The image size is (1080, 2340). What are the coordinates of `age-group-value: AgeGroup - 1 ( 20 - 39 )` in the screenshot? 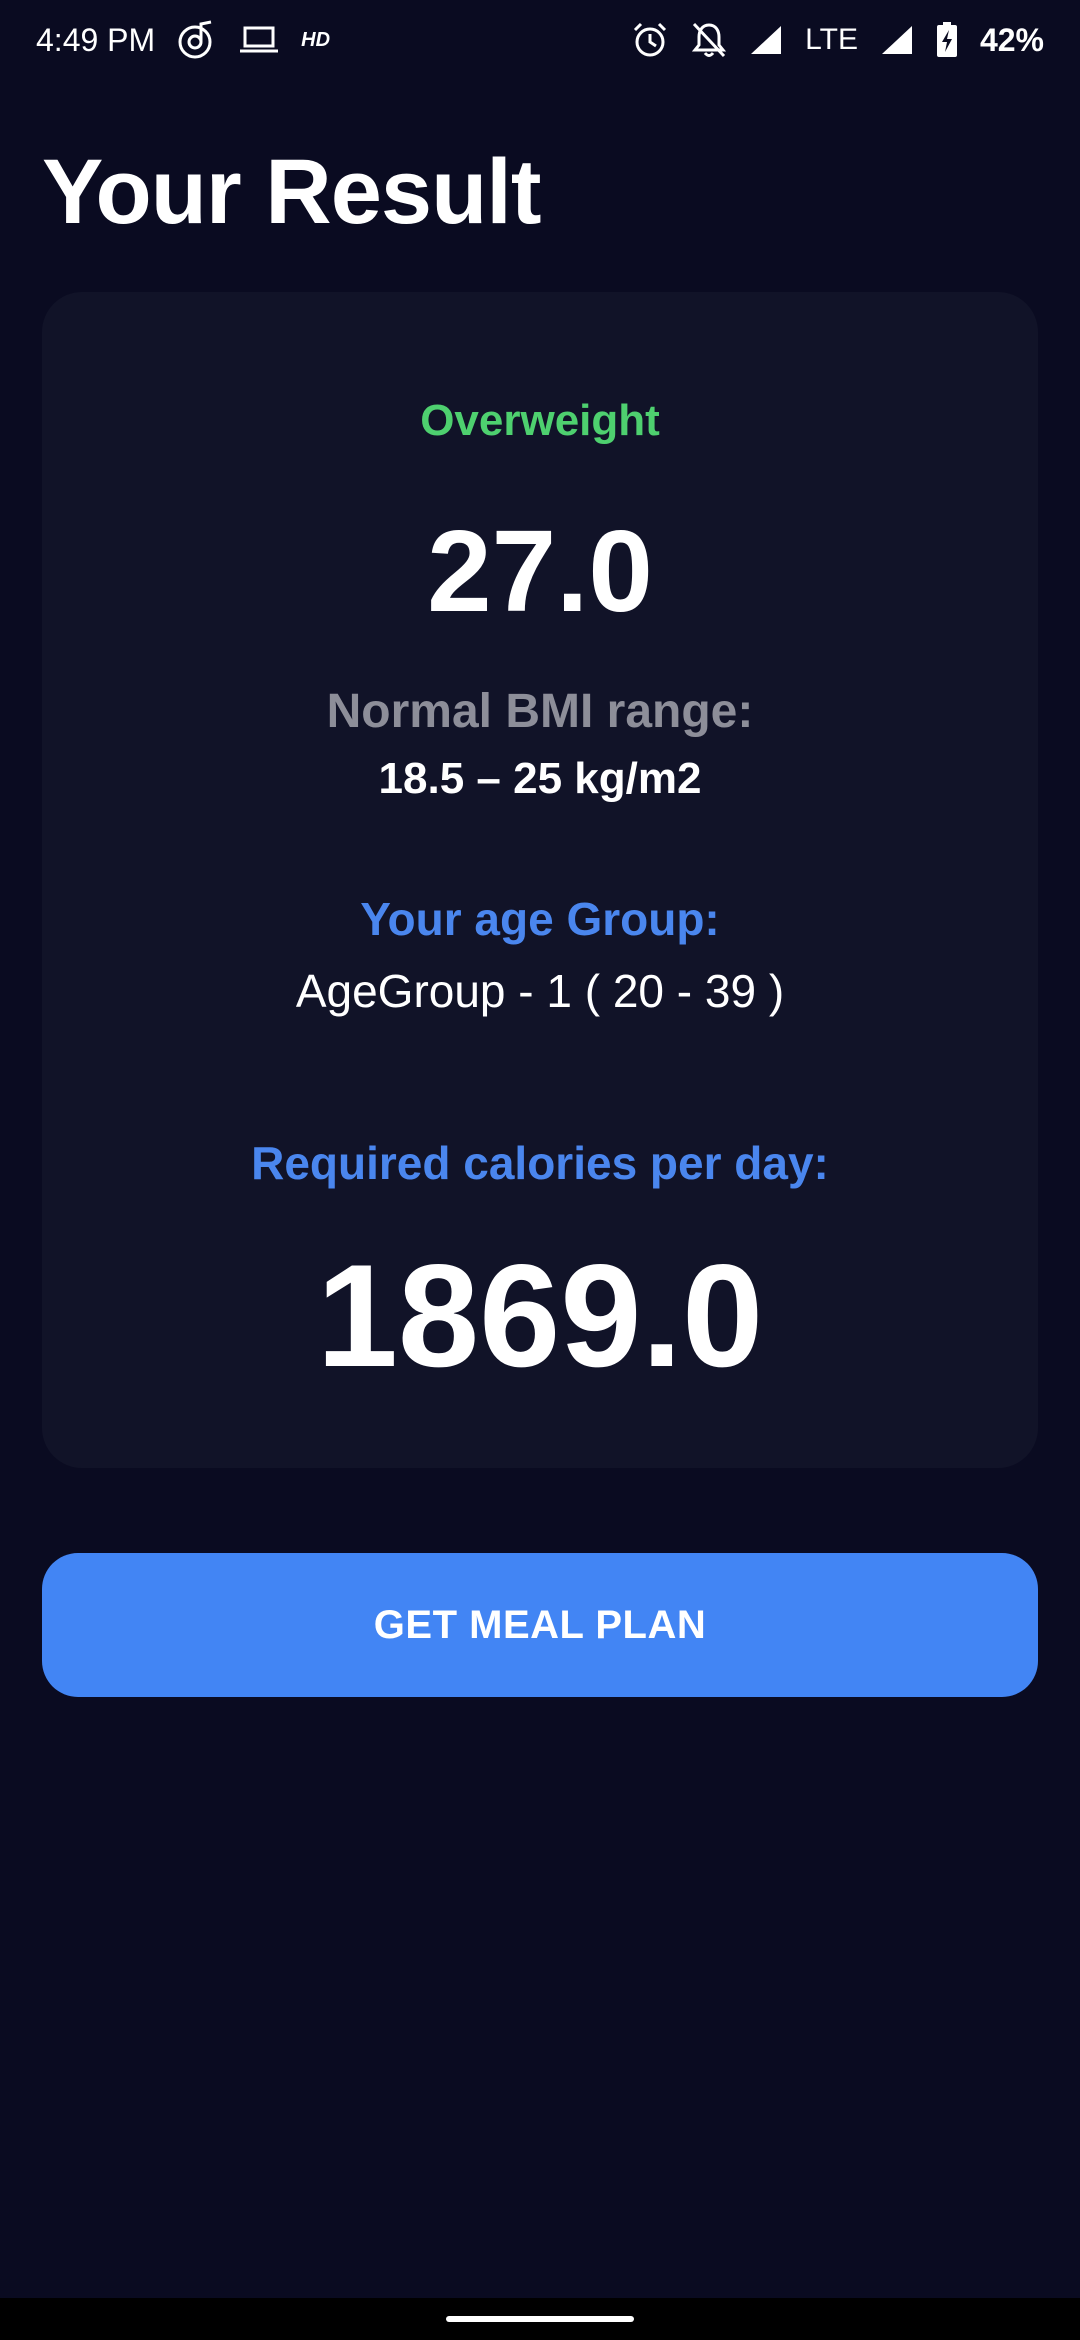 It's located at (540, 991).